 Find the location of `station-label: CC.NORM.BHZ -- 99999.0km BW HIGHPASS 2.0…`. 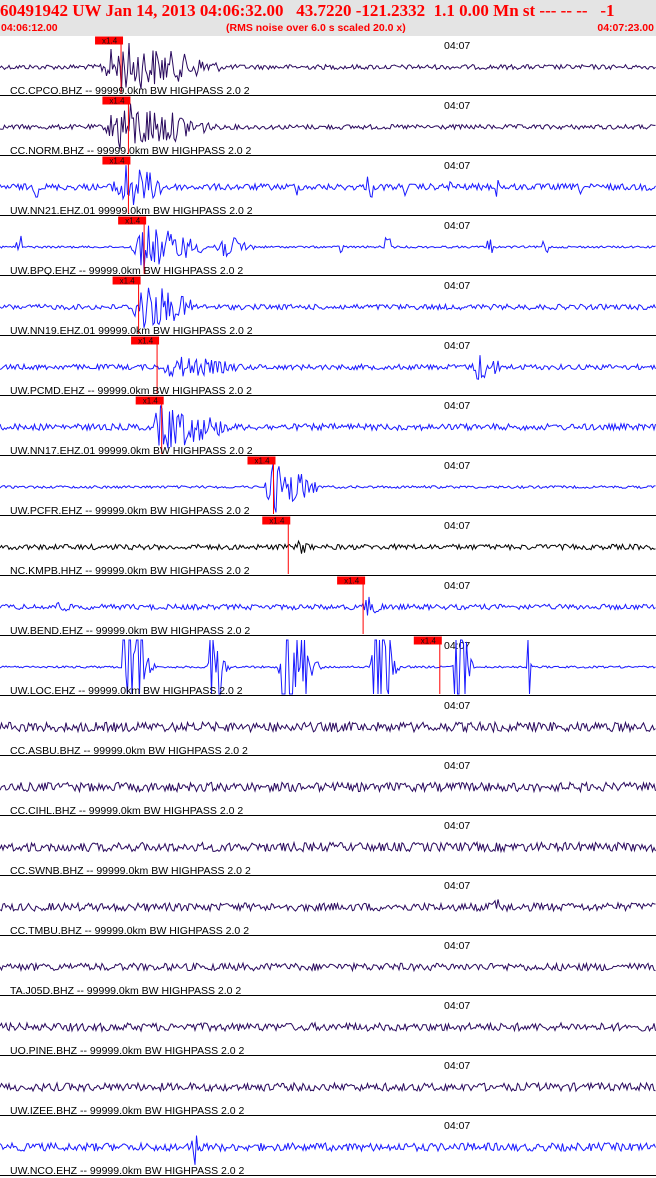

station-label: CC.NORM.BHZ -- 99999.0km BW HIGHPASS 2.0… is located at coordinates (131, 151).